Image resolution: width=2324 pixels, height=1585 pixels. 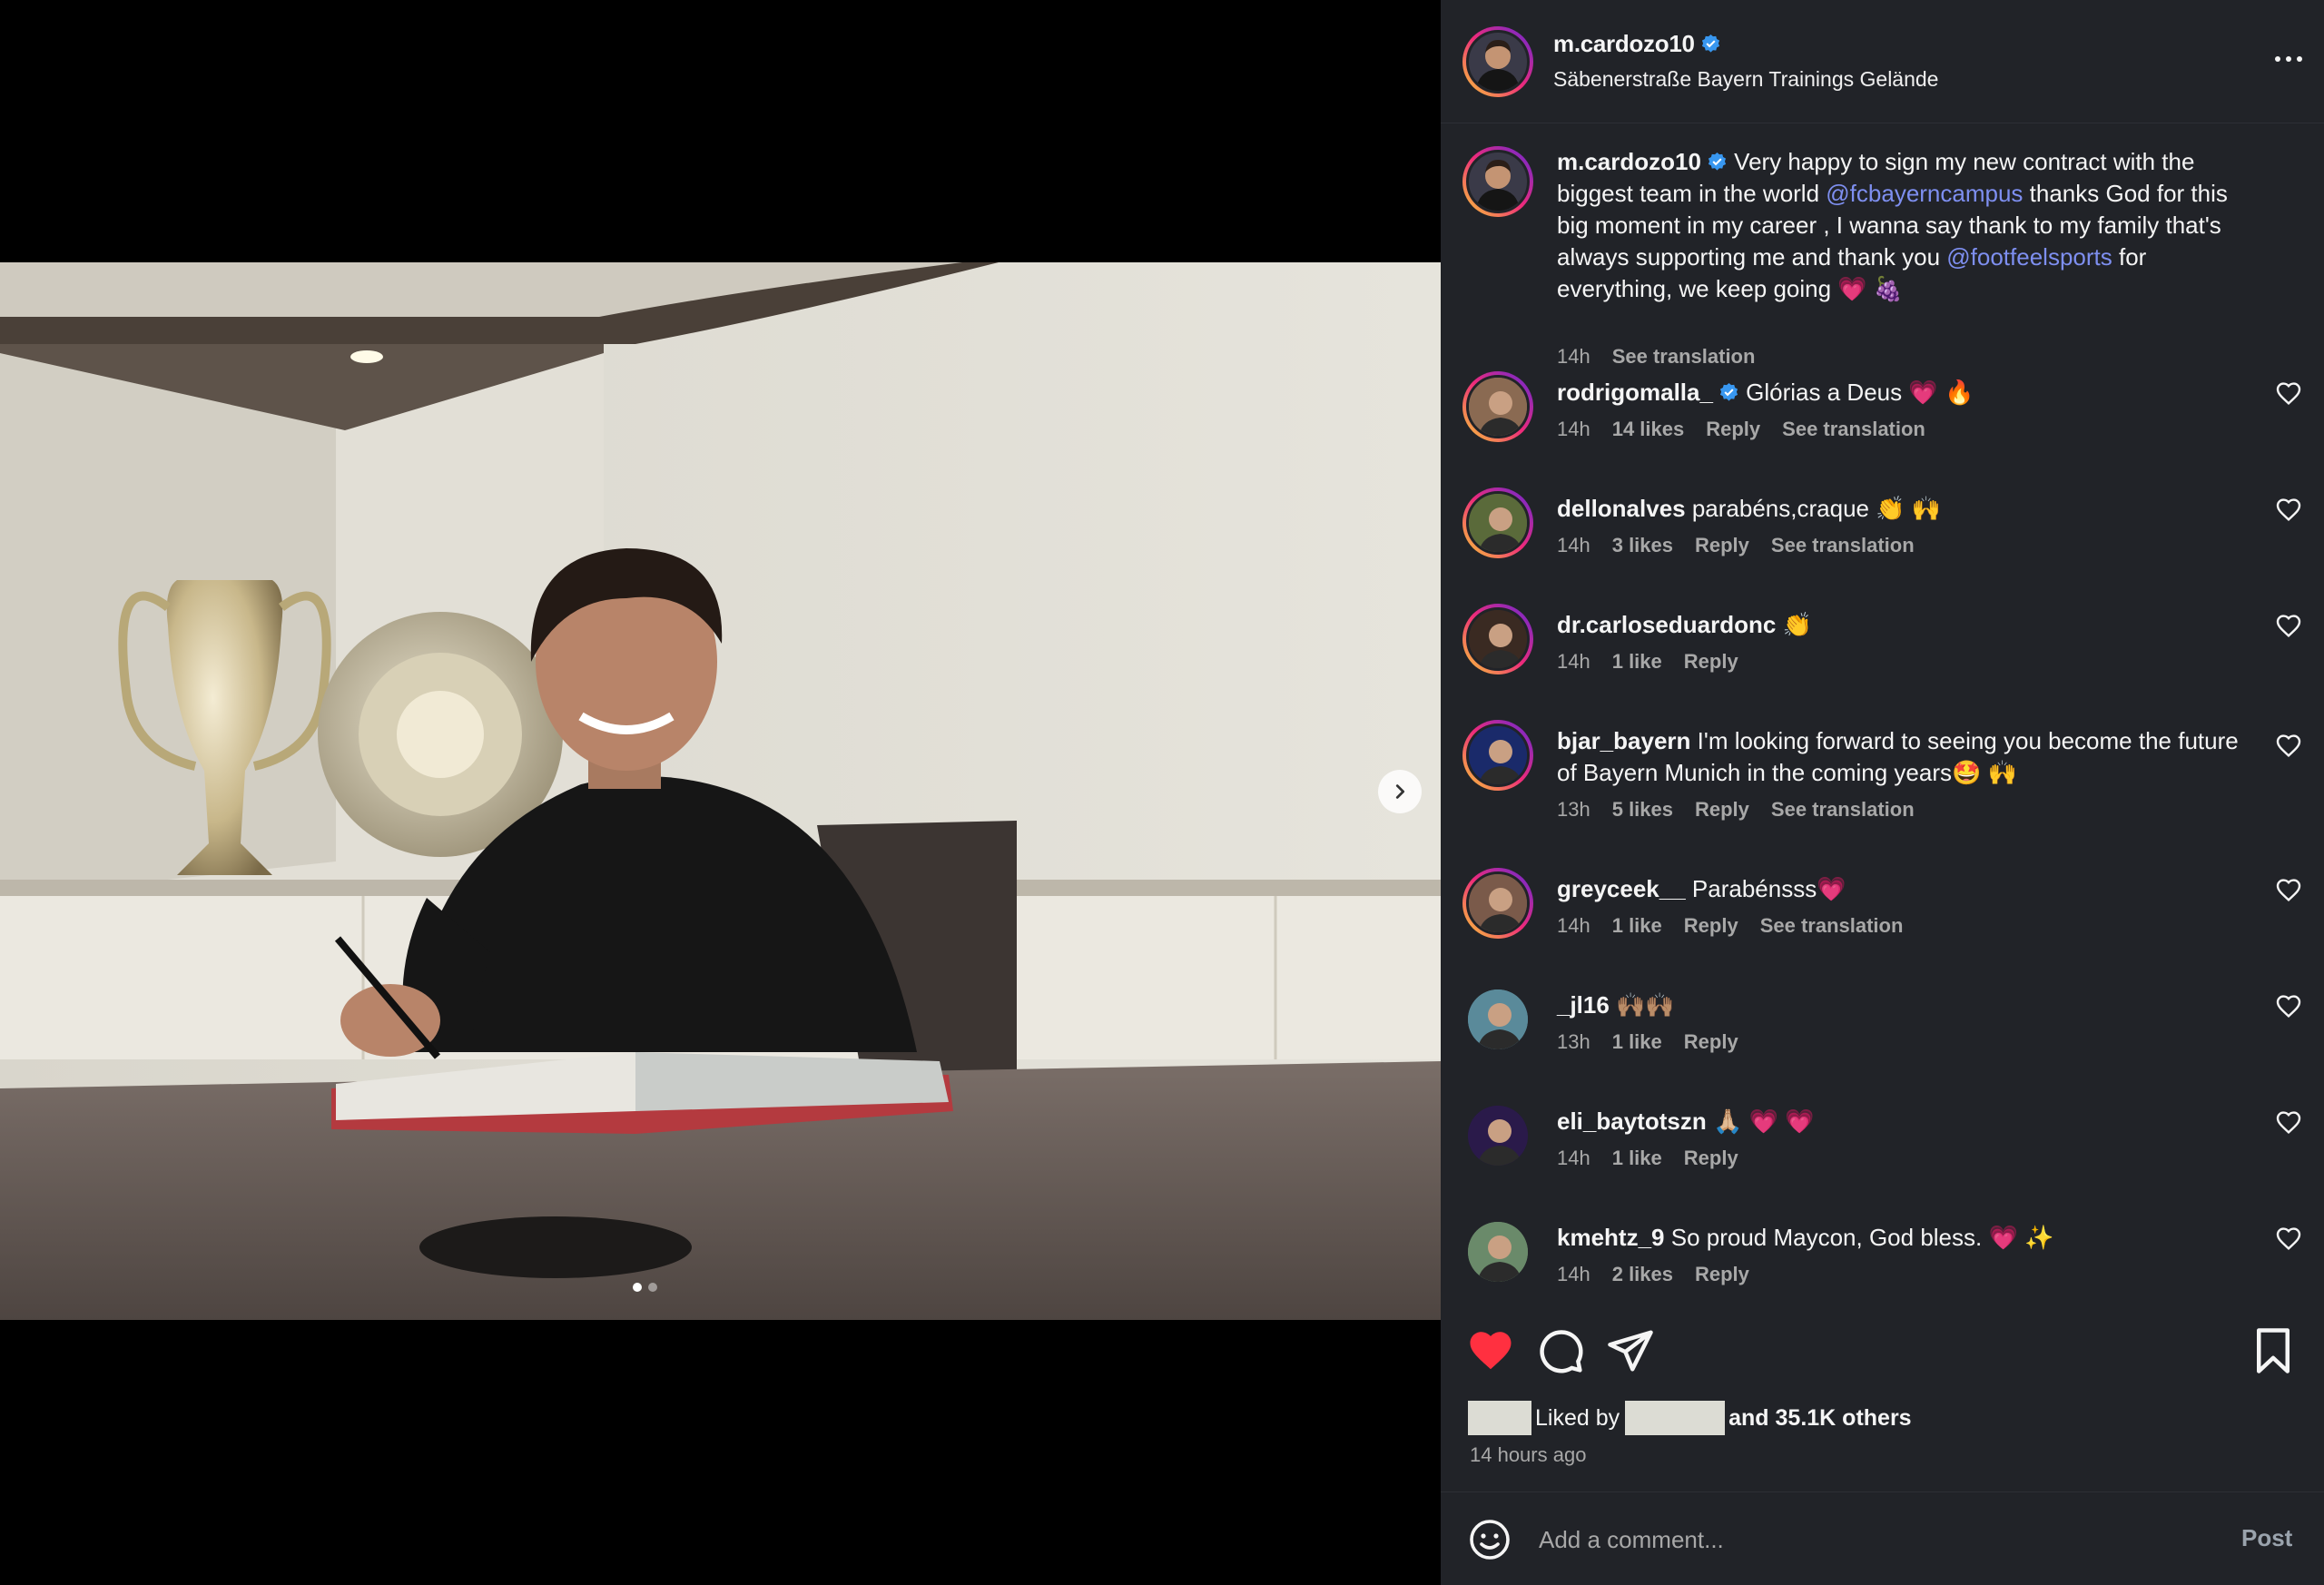 What do you see at coordinates (1642, 1005) in the screenshot?
I see `comment-body: 🙌🏽🙌🏽` at bounding box center [1642, 1005].